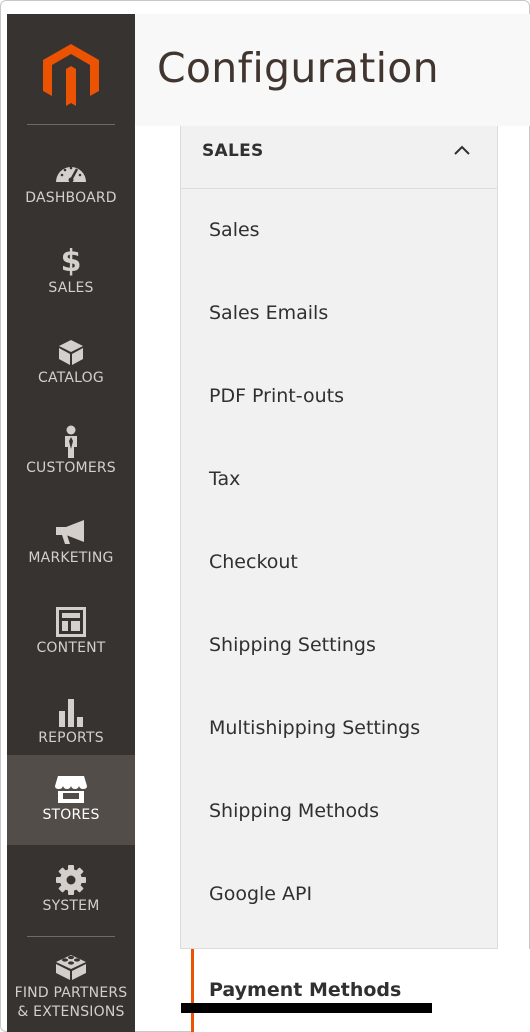 This screenshot has width=530, height=1032. I want to click on page-header: Configuration, so click(332, 70).